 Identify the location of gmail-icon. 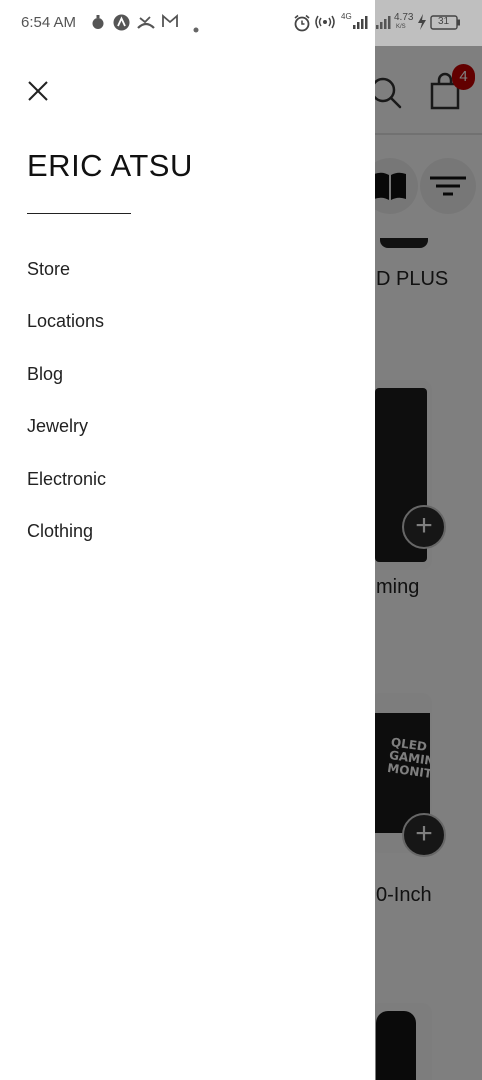
(170, 23).